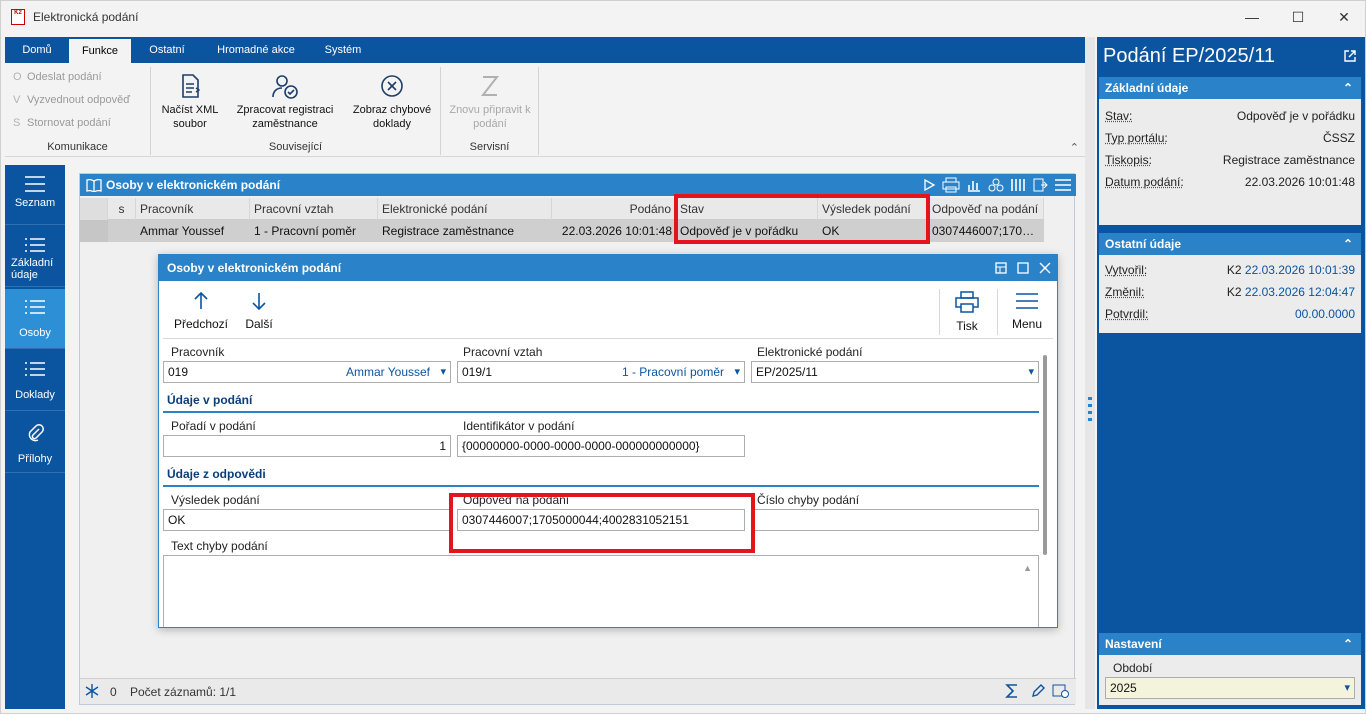  What do you see at coordinates (193, 185) in the screenshot?
I see `list-title: Osoby v elektronickém podání` at bounding box center [193, 185].